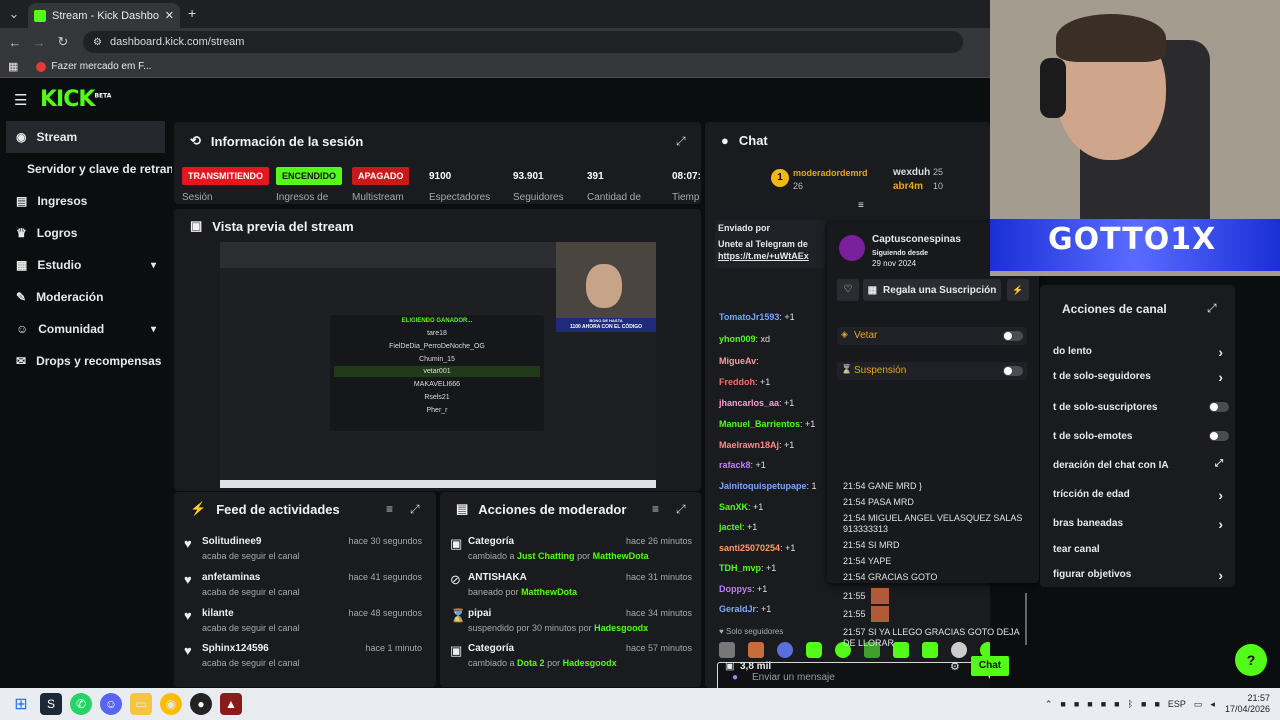 Image resolution: width=1280 pixels, height=720 pixels. I want to click on whatsapp-icon: ✆, so click(81, 704).